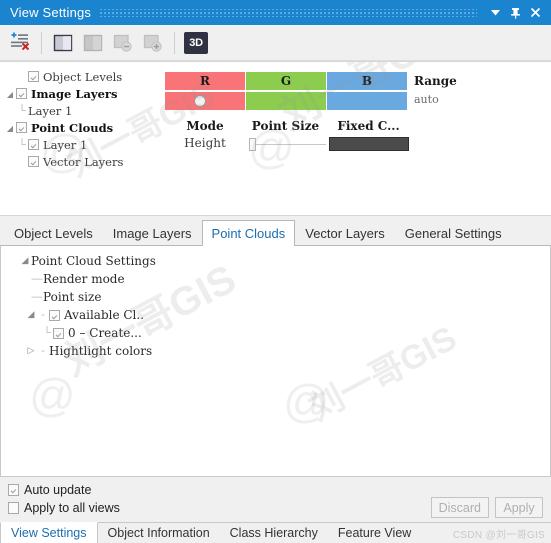  I want to click on slider-handle, so click(252, 144).